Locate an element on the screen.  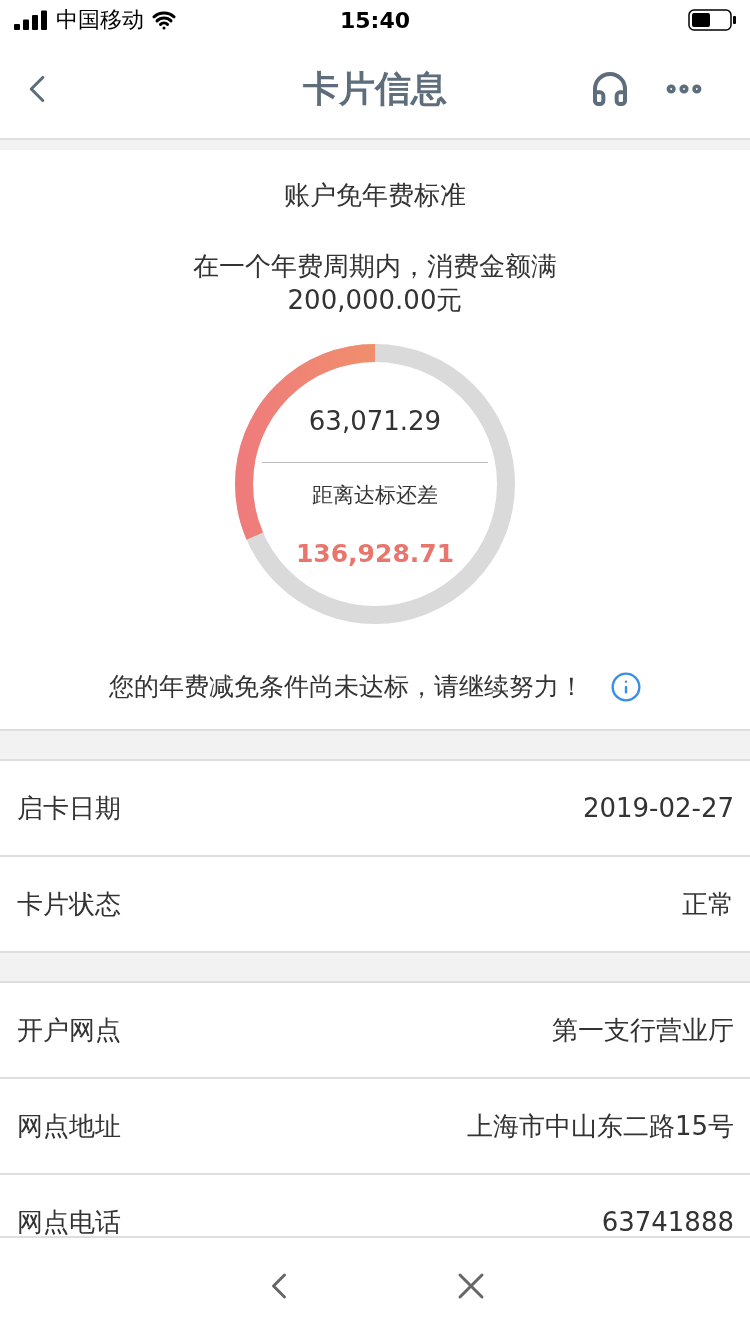
signal-icon is located at coordinates (31, 20).